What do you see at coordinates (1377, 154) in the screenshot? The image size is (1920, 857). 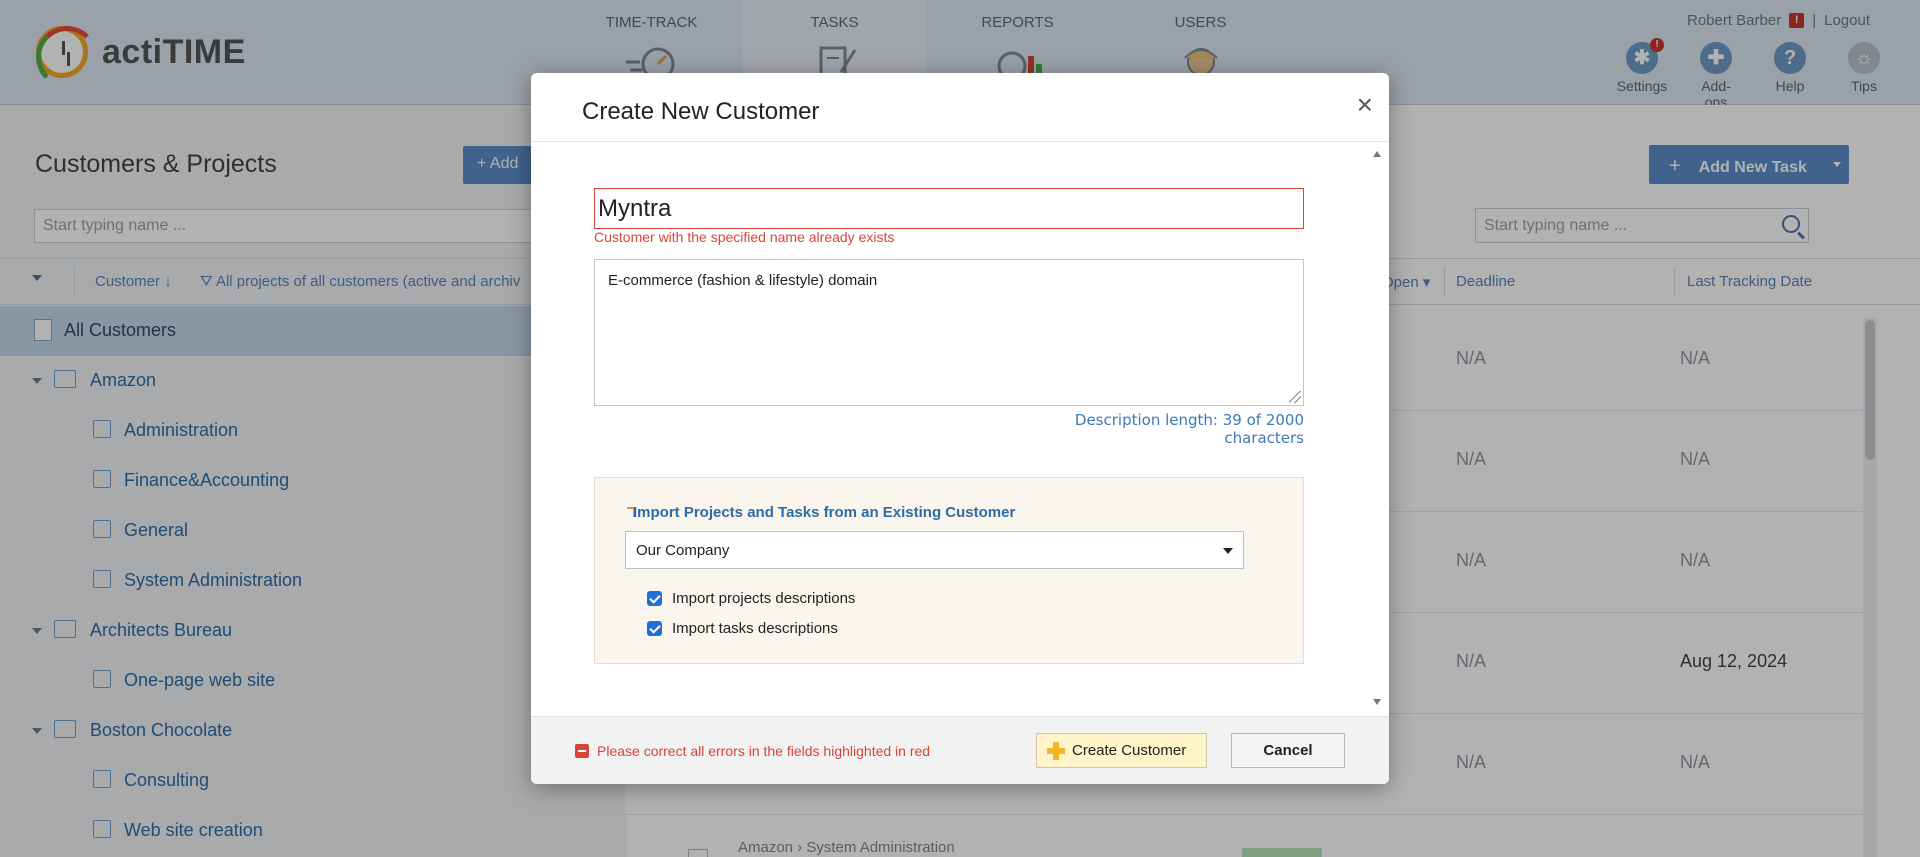 I see `scroll-up-icon` at bounding box center [1377, 154].